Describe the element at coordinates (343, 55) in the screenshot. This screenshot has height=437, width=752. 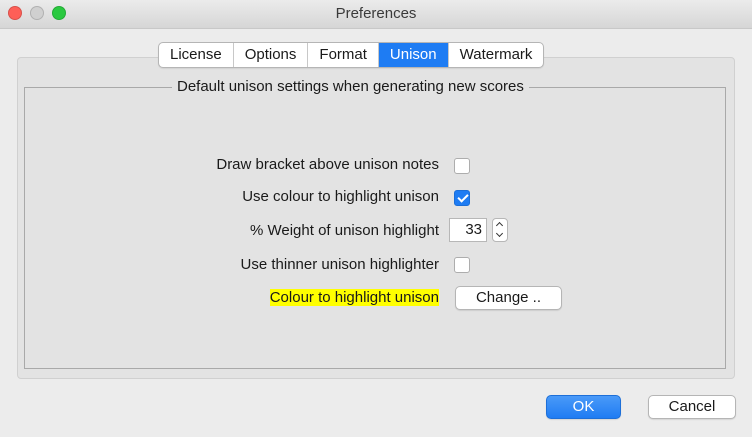
I see `tab-format: Format` at that location.